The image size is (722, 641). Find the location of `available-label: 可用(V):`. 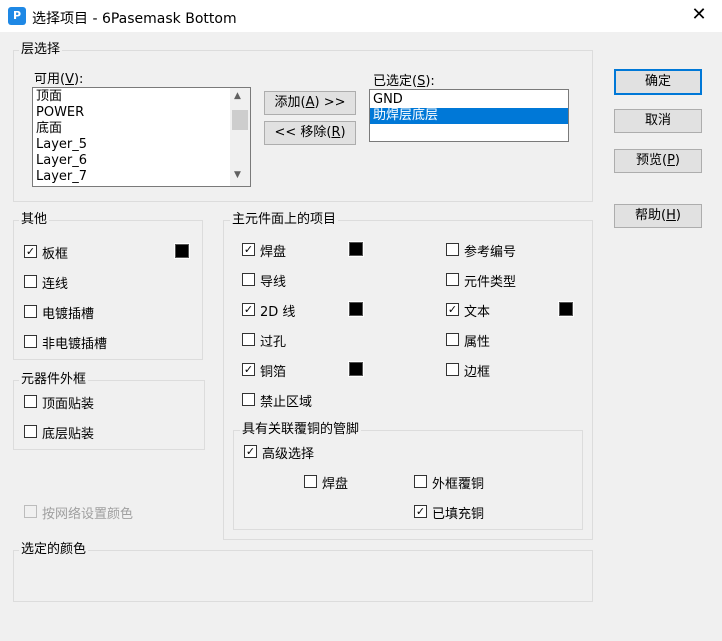

available-label: 可用(V): is located at coordinates (59, 79).